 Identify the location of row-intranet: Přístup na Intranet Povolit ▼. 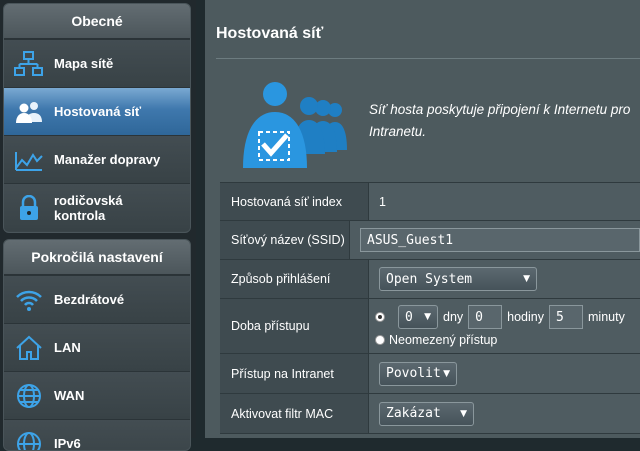
(430, 374).